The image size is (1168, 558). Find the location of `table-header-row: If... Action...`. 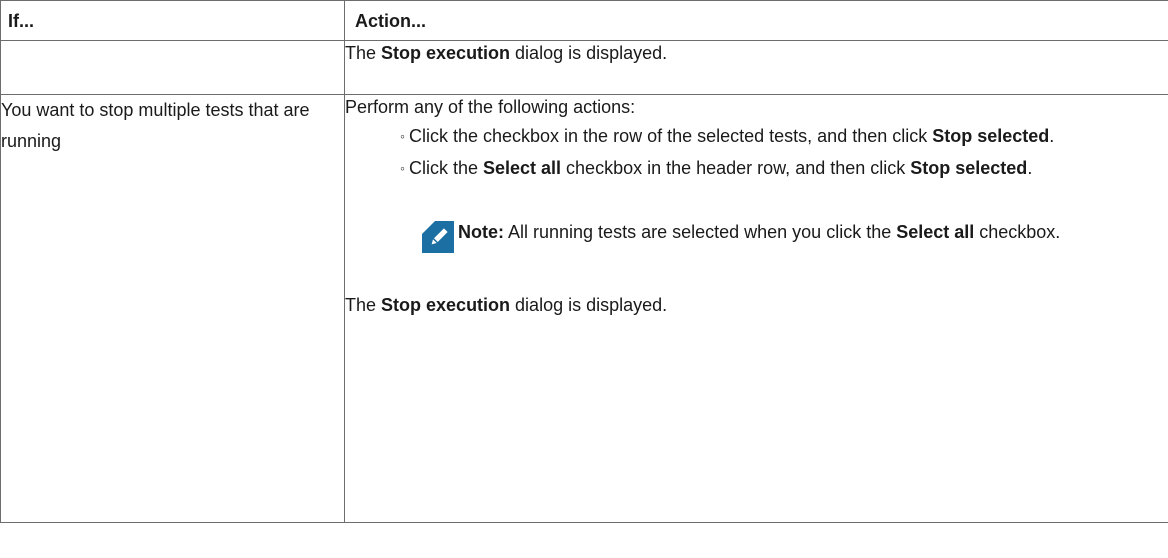

table-header-row: If... Action... is located at coordinates (584, 20).